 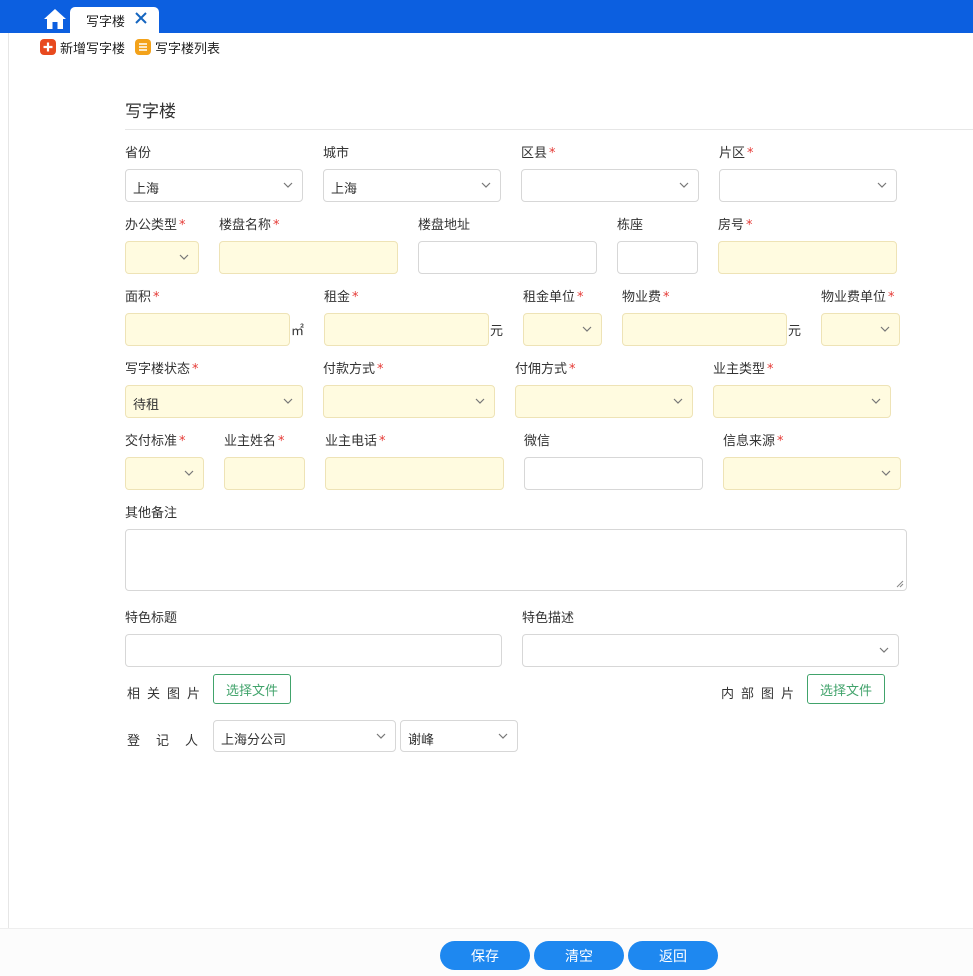 I want to click on status-select: 待租, so click(x=214, y=401).